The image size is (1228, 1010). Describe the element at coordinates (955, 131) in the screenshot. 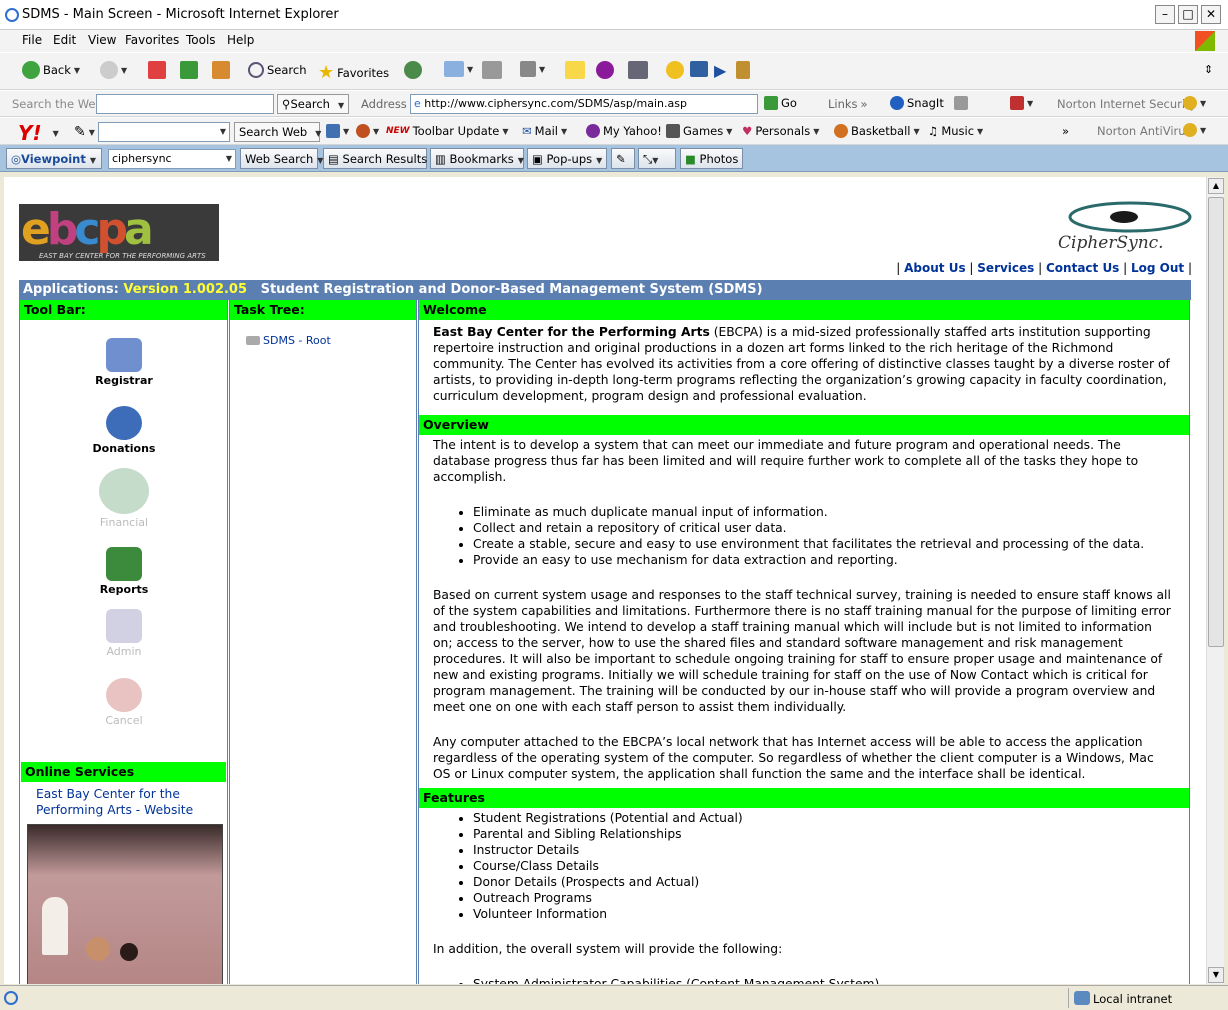

I see `music-button: ♫ Music ▼` at that location.